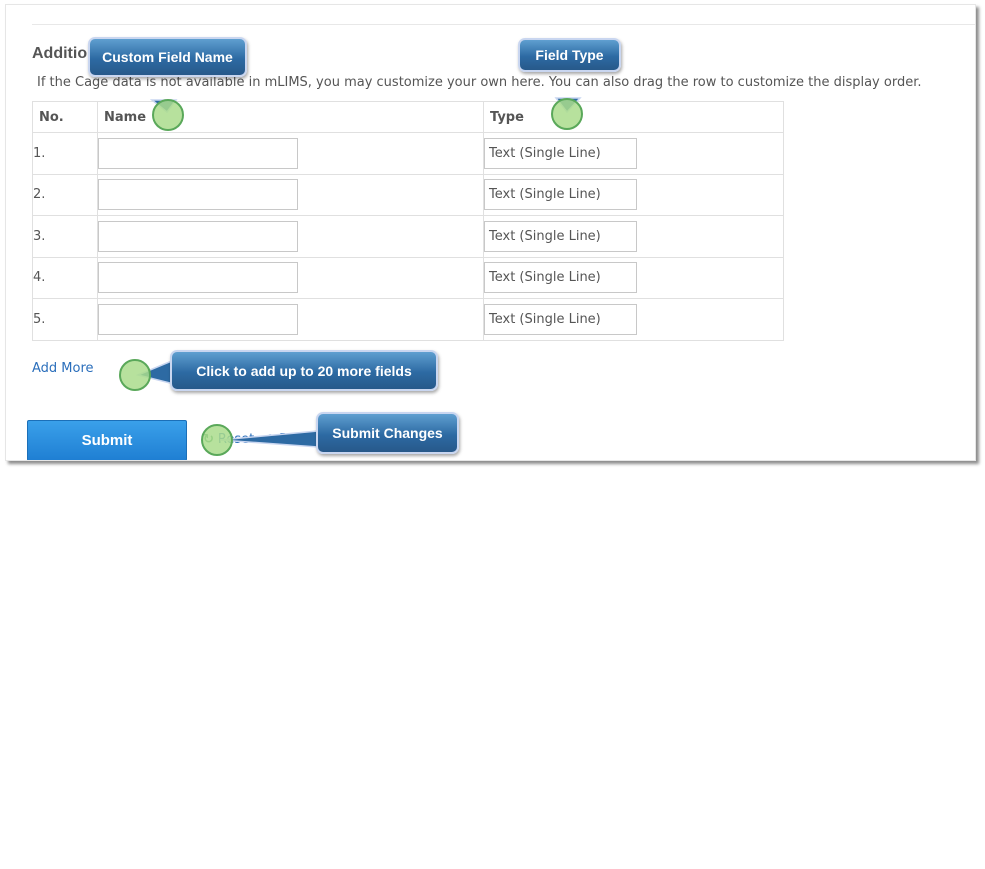  What do you see at coordinates (65, 194) in the screenshot?
I see `row-number: 2.` at bounding box center [65, 194].